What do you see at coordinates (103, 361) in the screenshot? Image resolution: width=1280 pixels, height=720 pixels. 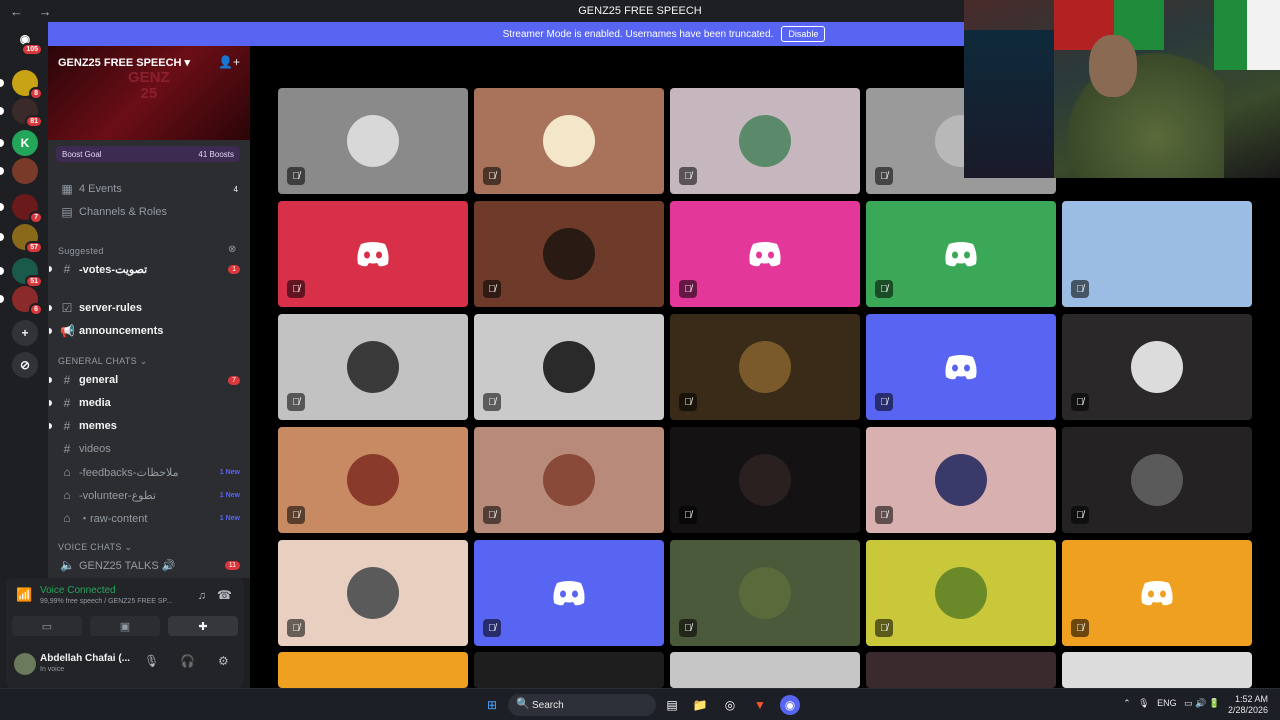 I see `category-general: GENERAL CHATS ⌄` at bounding box center [103, 361].